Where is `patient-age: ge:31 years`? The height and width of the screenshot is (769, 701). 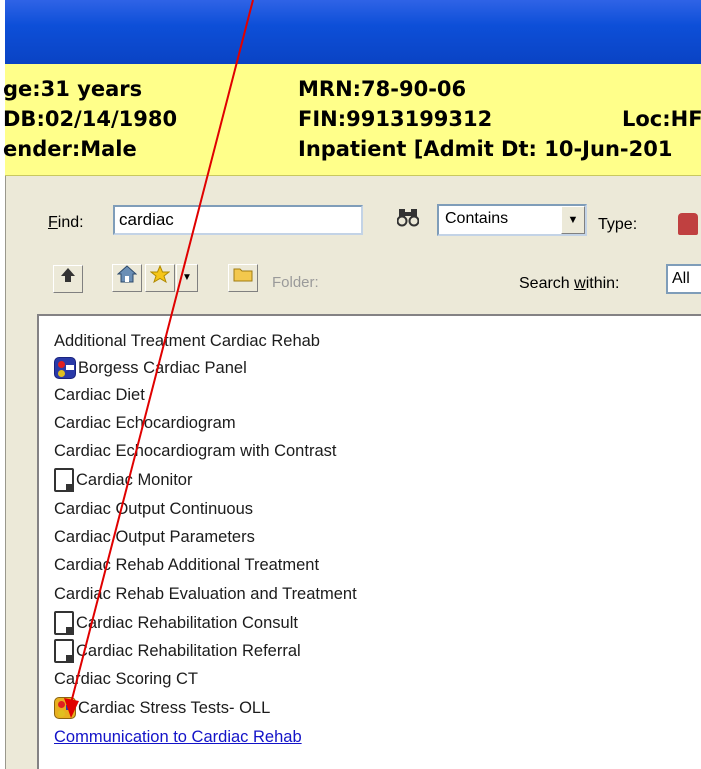 patient-age: ge:31 years is located at coordinates (73, 89).